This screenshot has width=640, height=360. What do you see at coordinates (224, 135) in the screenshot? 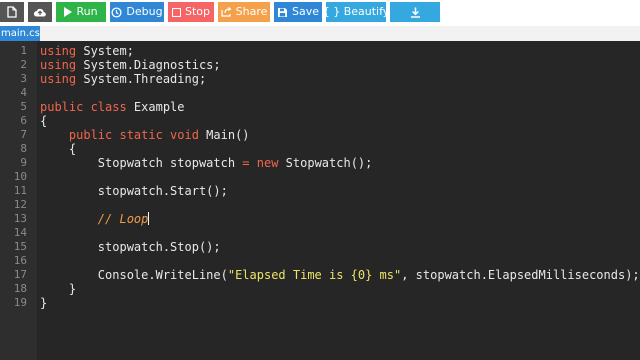
I see `code-token: Main()` at bounding box center [224, 135].